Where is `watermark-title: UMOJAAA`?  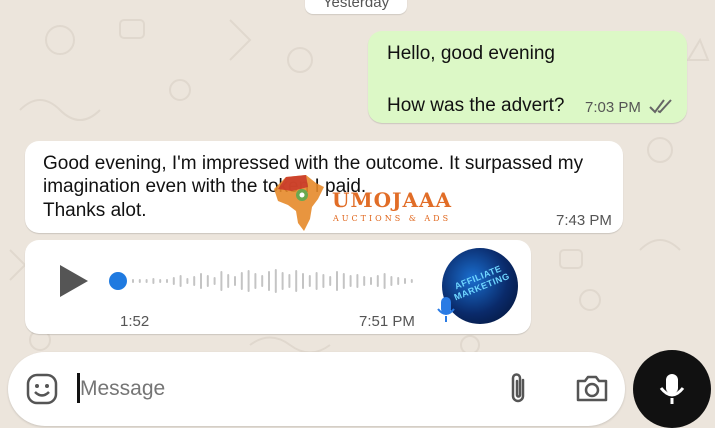
watermark-title: UMOJAAA is located at coordinates (392, 200).